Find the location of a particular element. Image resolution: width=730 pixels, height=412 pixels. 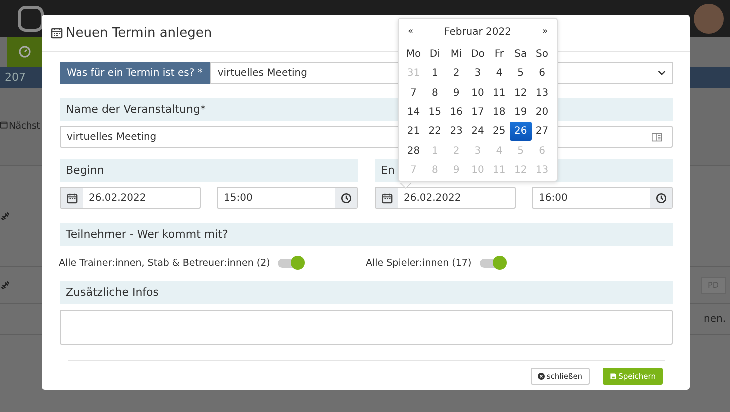

gauge-icon is located at coordinates (24, 52).